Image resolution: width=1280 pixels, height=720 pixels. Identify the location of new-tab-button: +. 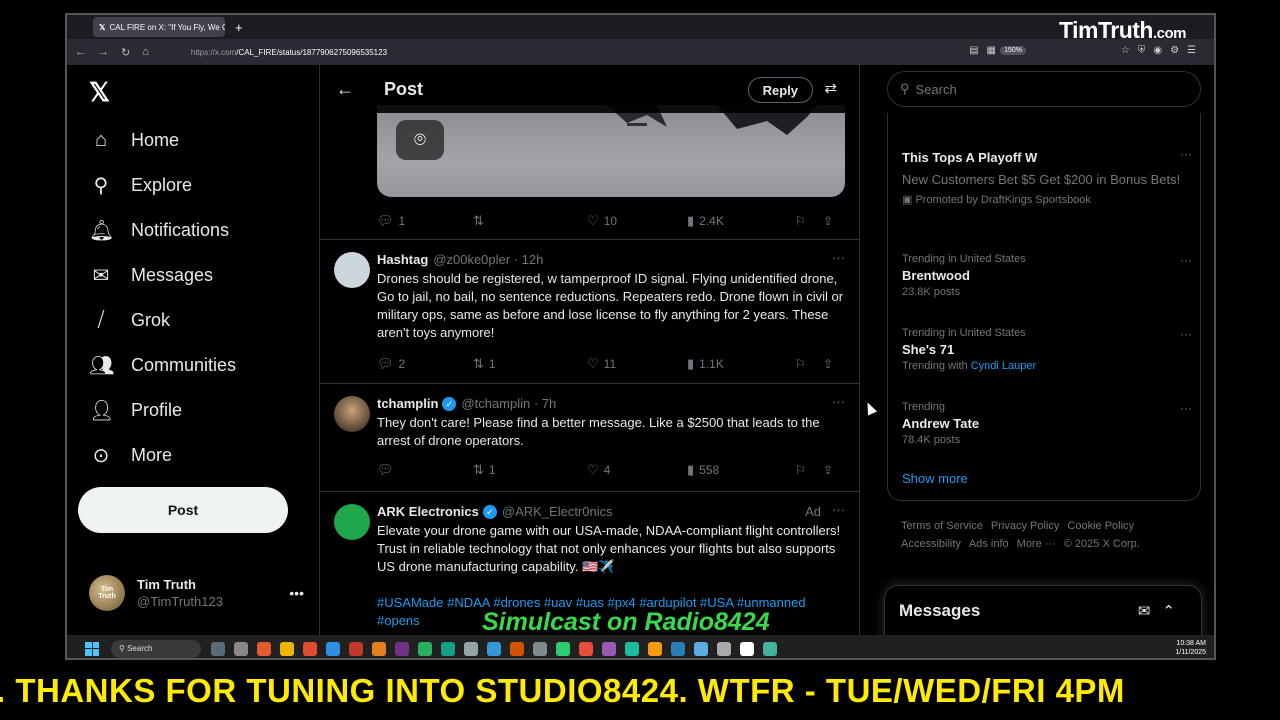
(239, 27).